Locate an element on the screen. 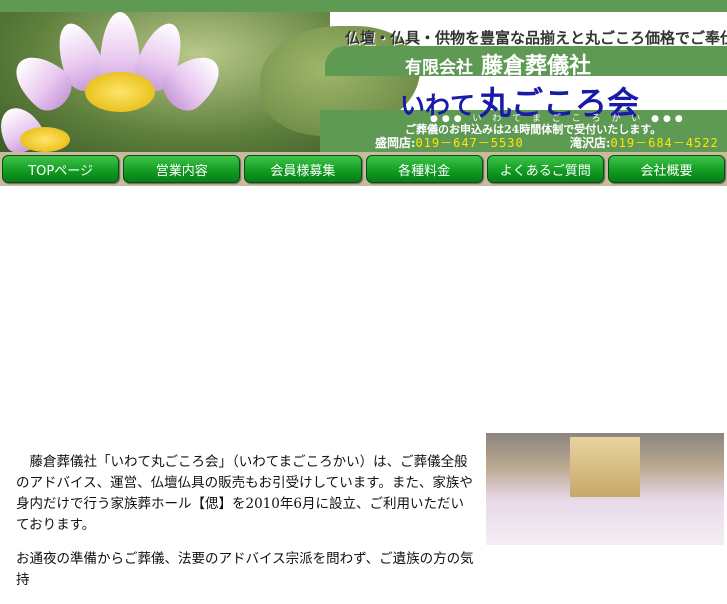 Image resolution: width=727 pixels, height=604 pixels. company-prefix: 有限会社 is located at coordinates (439, 68).